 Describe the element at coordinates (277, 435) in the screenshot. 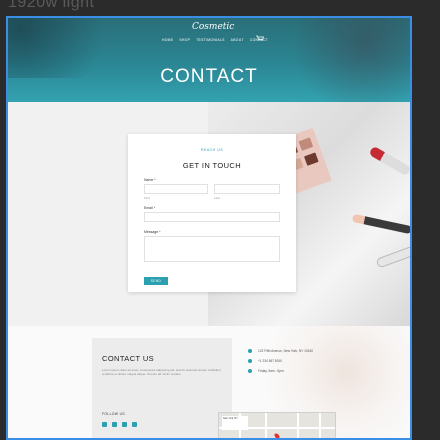

I see `map-pin-icon` at that location.